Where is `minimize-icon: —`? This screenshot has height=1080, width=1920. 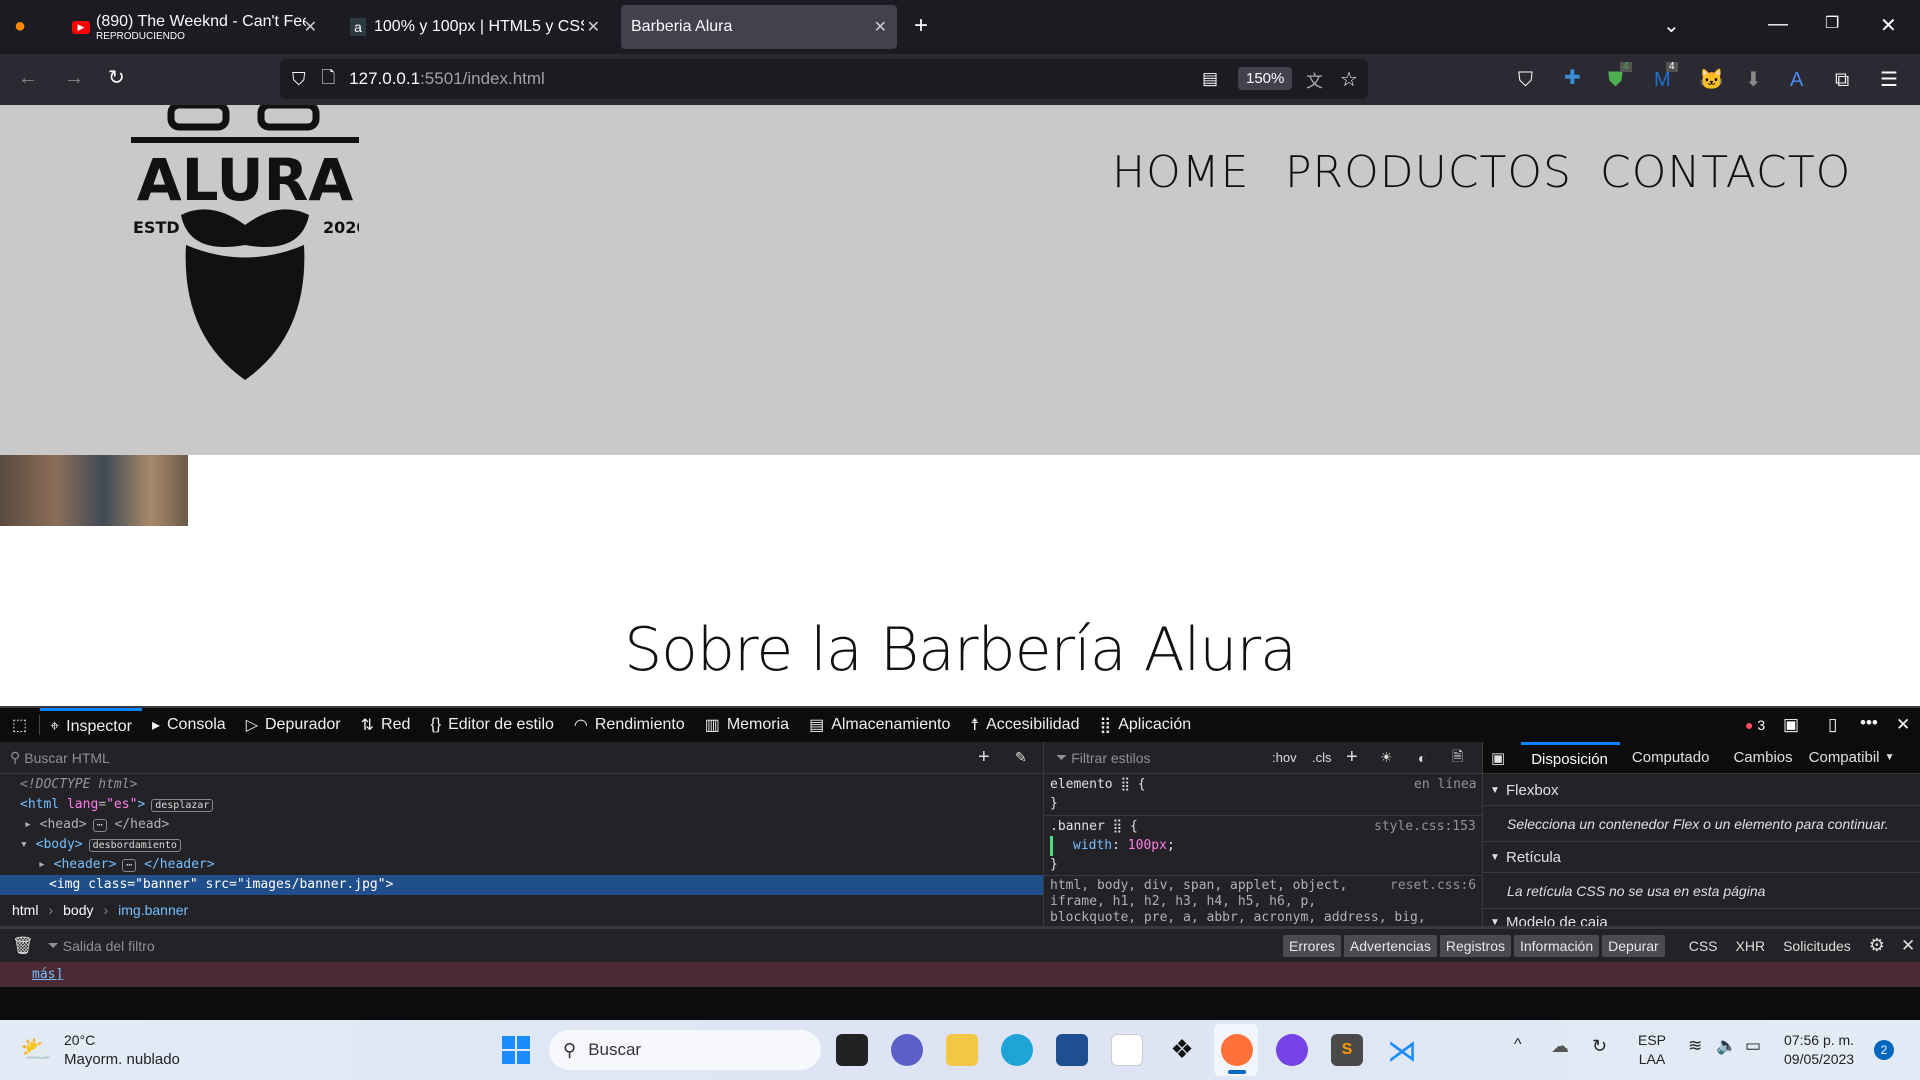 minimize-icon: — is located at coordinates (1778, 24).